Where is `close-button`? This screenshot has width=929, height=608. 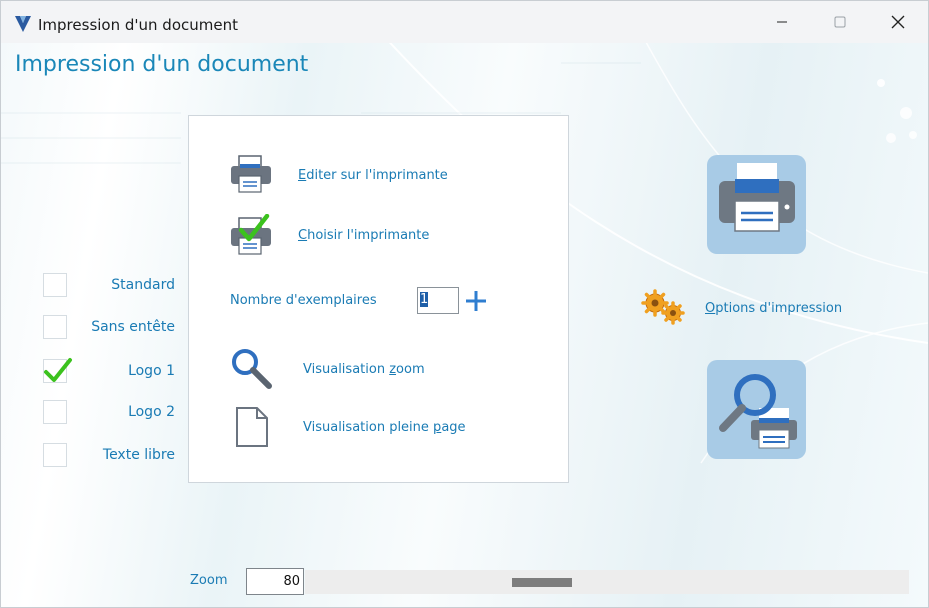
close-button is located at coordinates (898, 22).